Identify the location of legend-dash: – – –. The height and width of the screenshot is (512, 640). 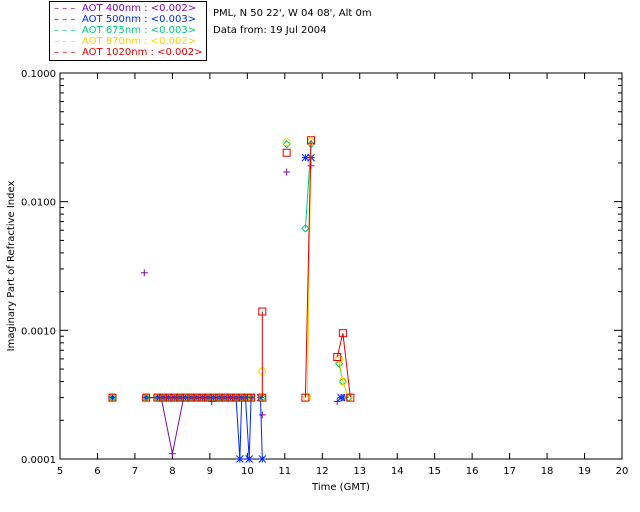
(65, 52).